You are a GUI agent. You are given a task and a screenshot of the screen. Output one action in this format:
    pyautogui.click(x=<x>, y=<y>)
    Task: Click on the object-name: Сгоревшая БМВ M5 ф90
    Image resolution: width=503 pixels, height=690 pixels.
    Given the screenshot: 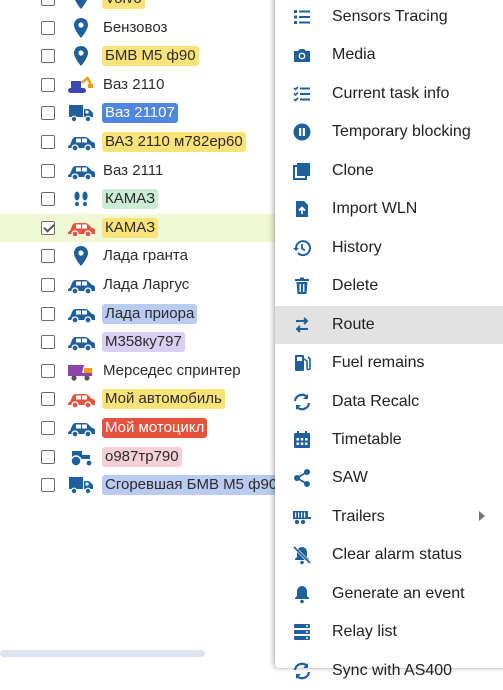 What is the action you would take?
    pyautogui.click(x=191, y=485)
    